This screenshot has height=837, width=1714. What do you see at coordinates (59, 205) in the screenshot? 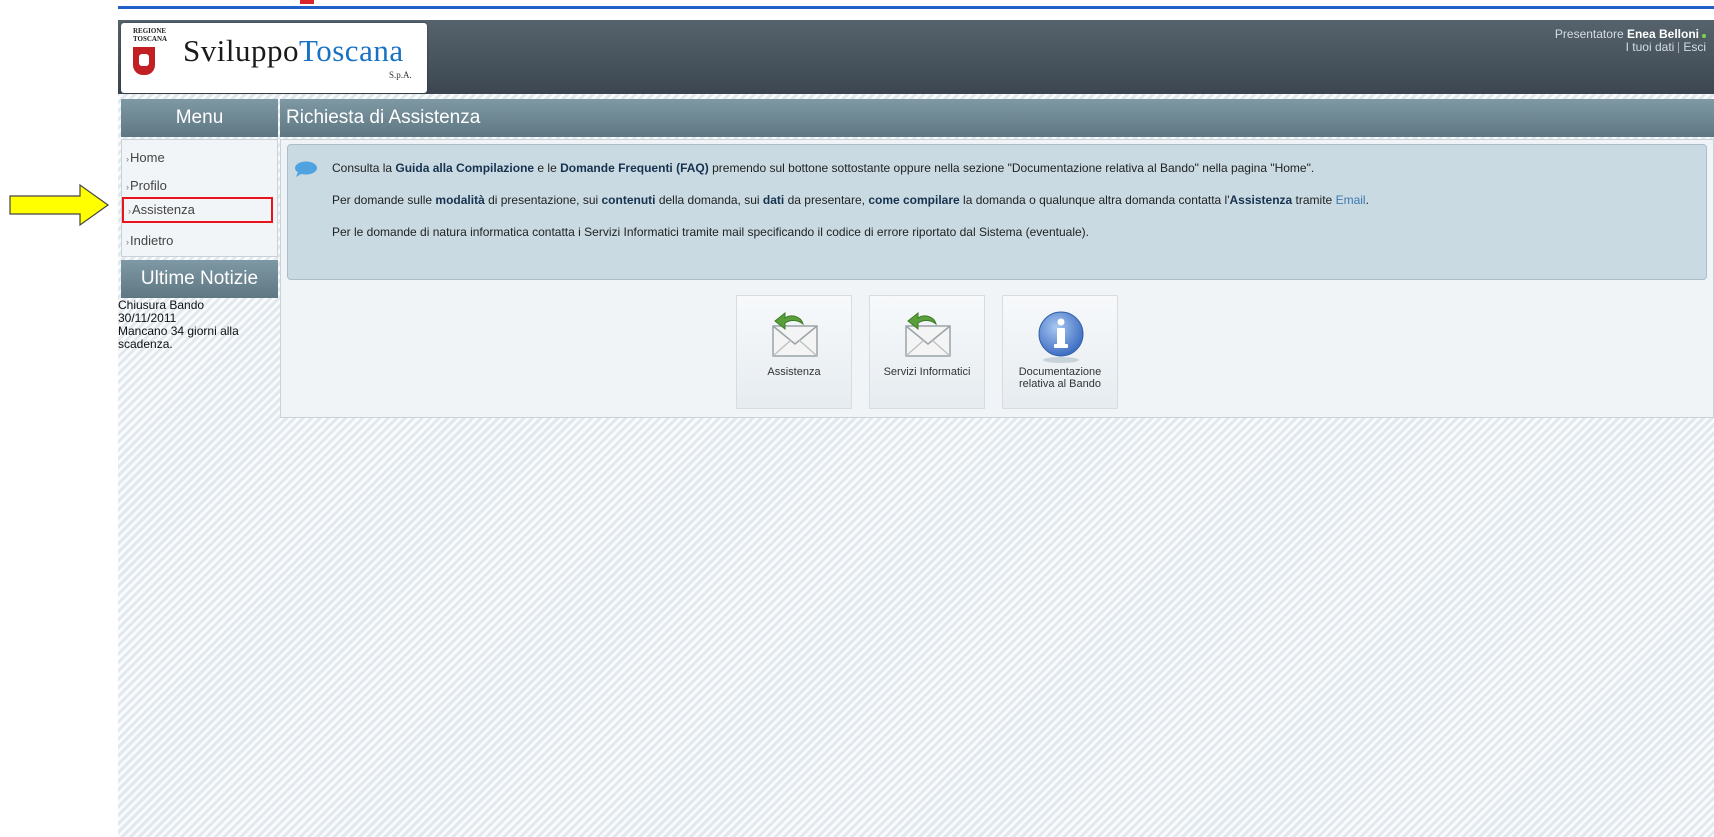
I see `annotation-arrow` at bounding box center [59, 205].